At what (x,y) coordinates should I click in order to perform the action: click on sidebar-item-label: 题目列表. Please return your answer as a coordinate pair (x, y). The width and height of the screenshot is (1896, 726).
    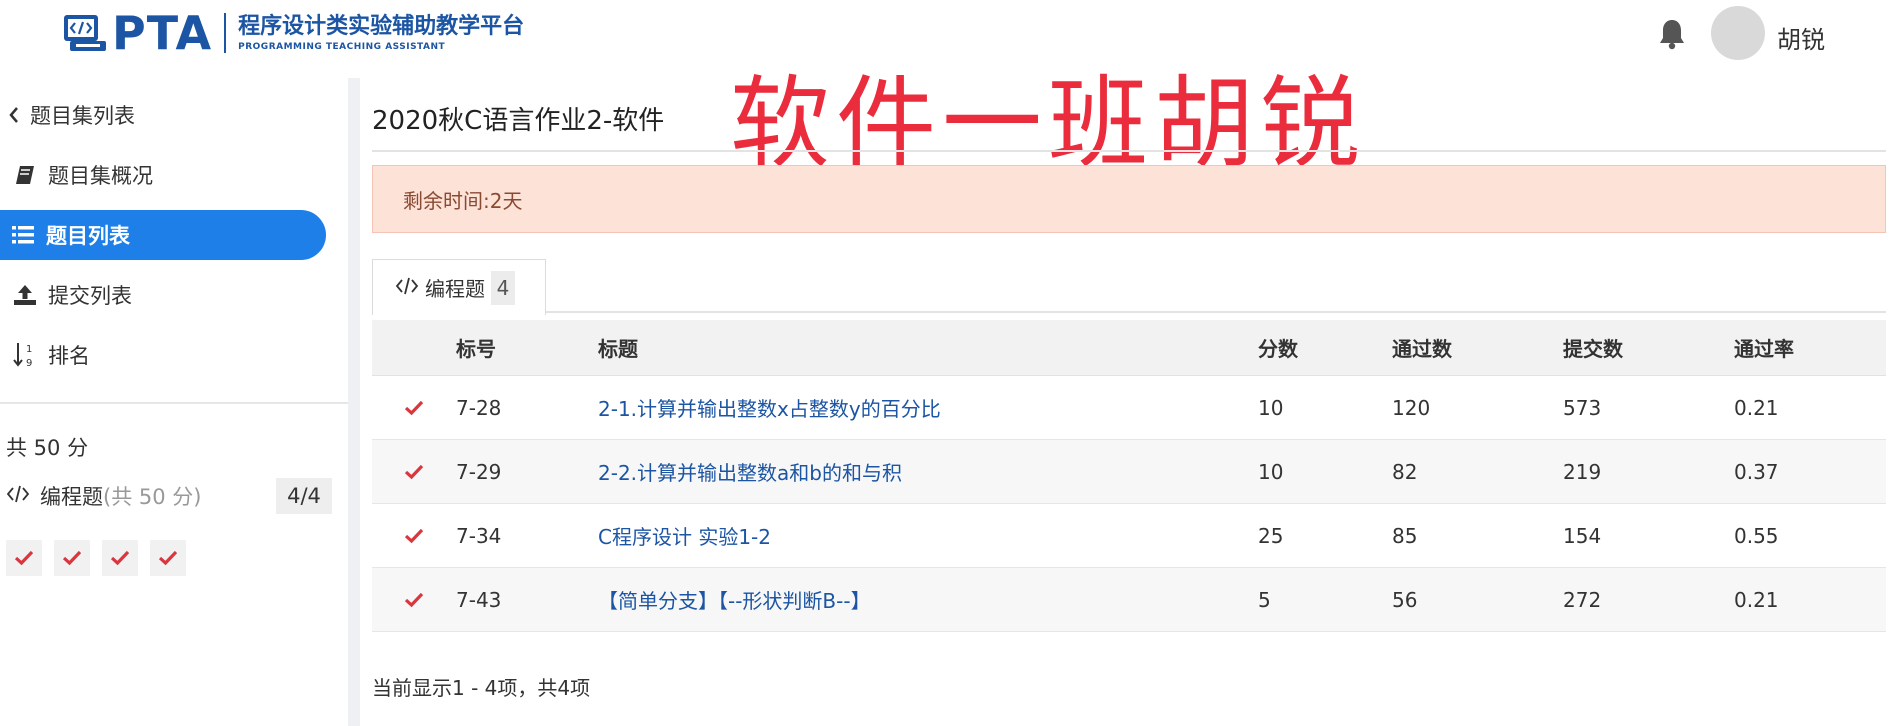
    Looking at the image, I should click on (88, 236).